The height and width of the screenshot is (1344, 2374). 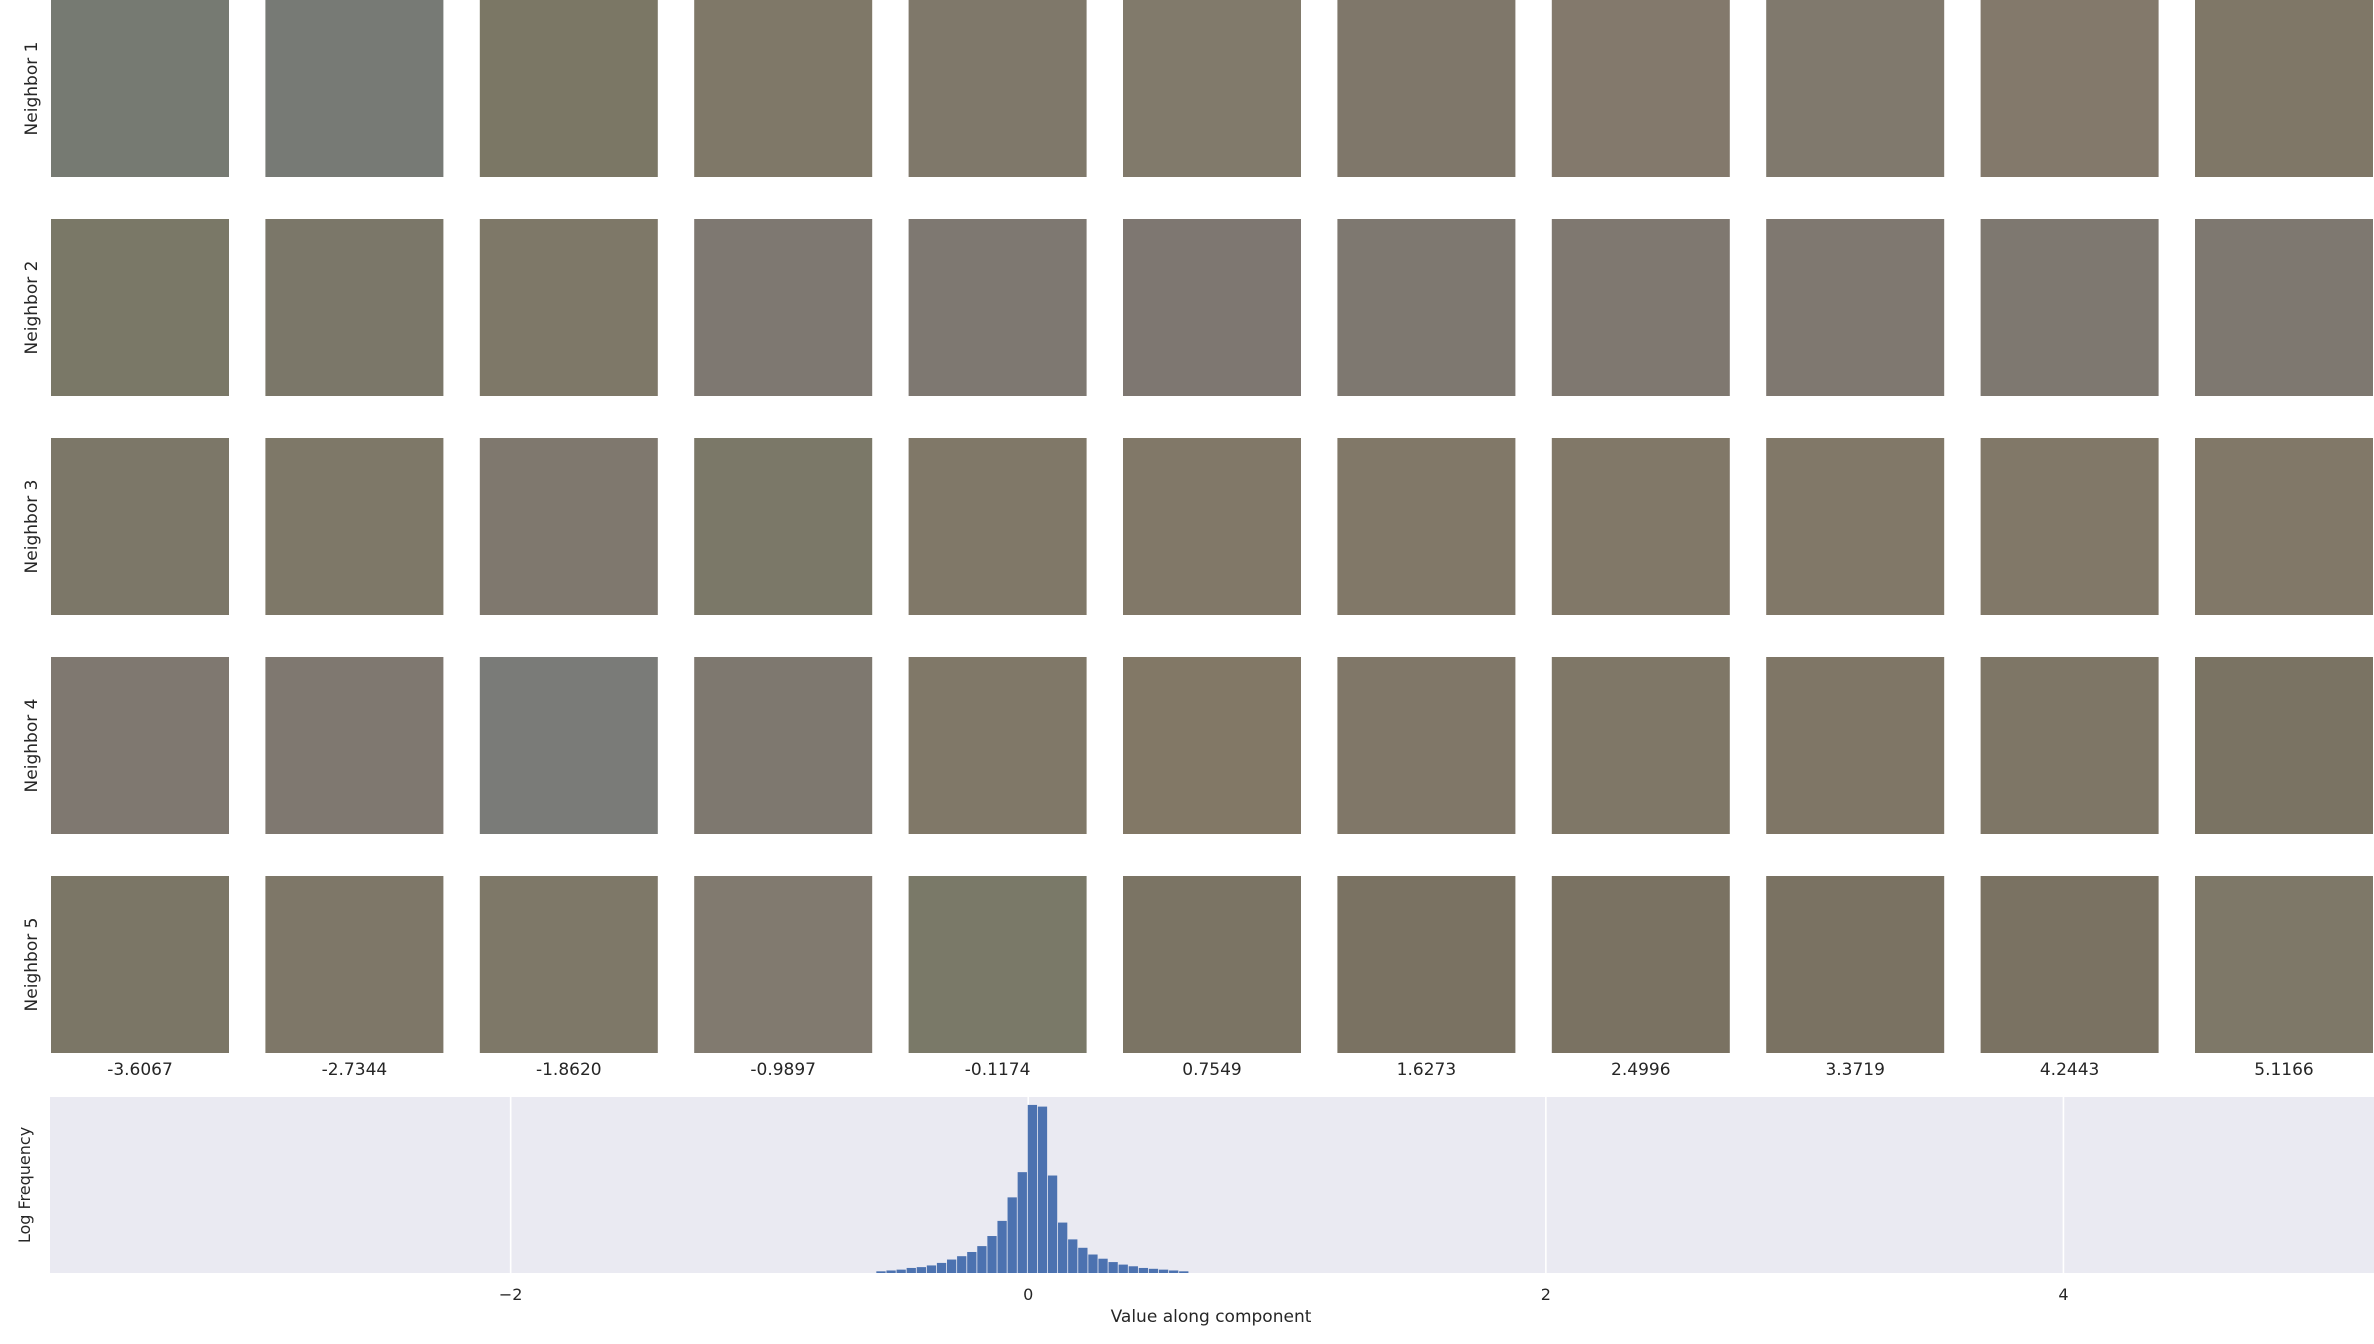 What do you see at coordinates (2283, 1070) in the screenshot?
I see `column-value-label: 5.1166` at bounding box center [2283, 1070].